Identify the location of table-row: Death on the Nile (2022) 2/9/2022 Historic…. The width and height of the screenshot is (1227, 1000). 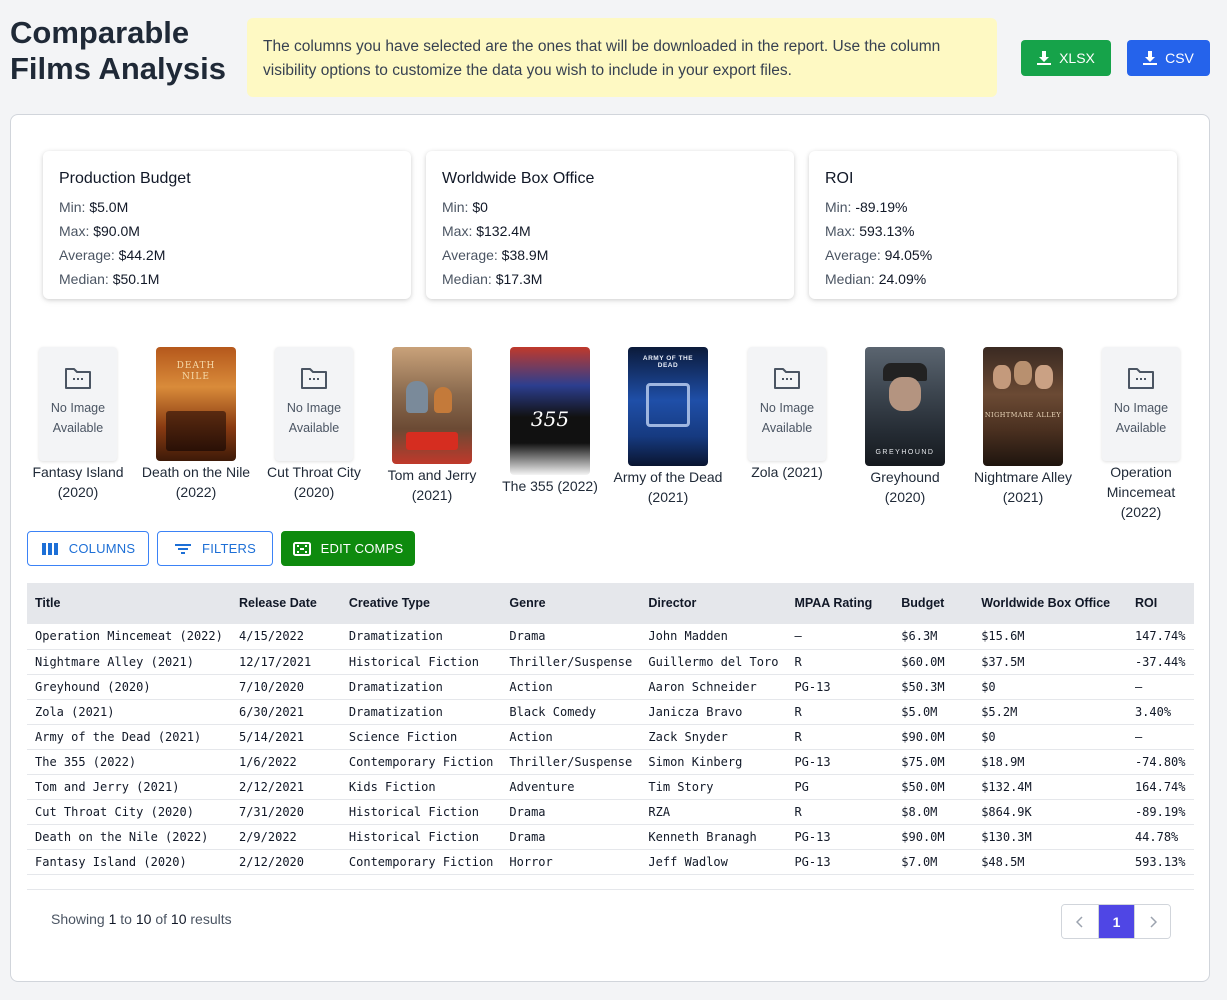
(610, 837).